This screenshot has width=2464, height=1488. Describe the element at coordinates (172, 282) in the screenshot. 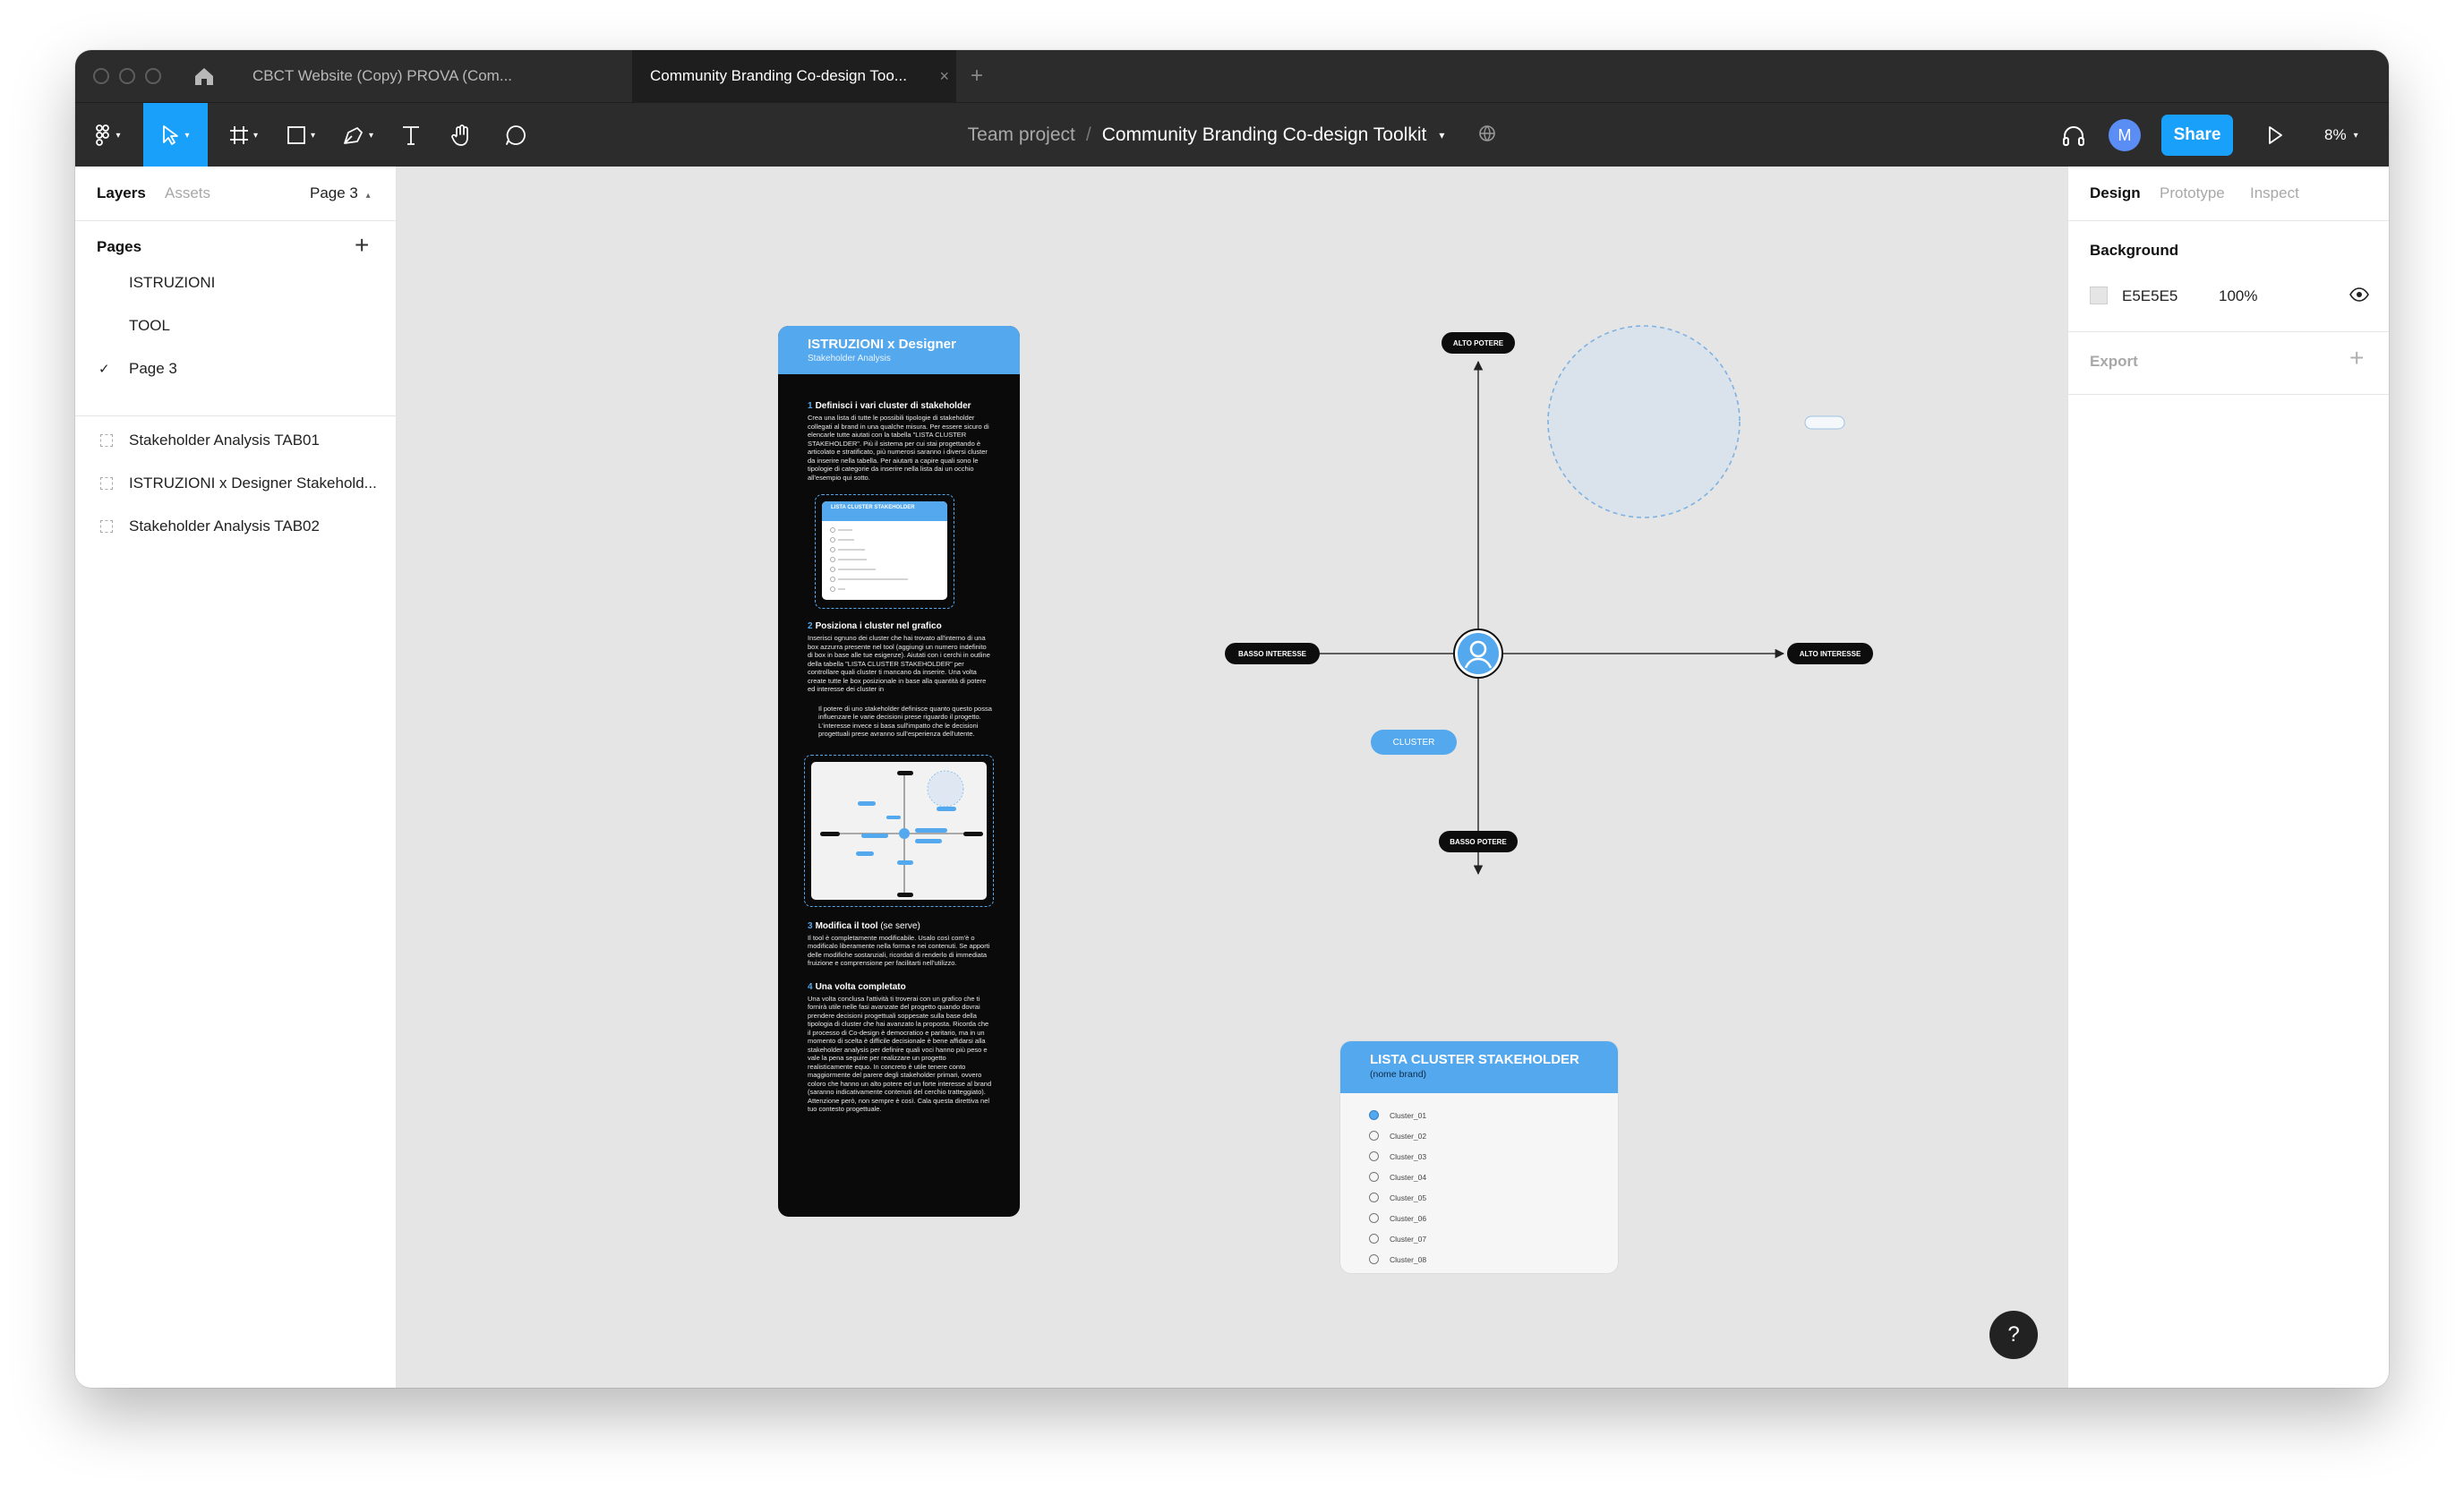

I see `page-item-label: ISTRUZIONI` at that location.